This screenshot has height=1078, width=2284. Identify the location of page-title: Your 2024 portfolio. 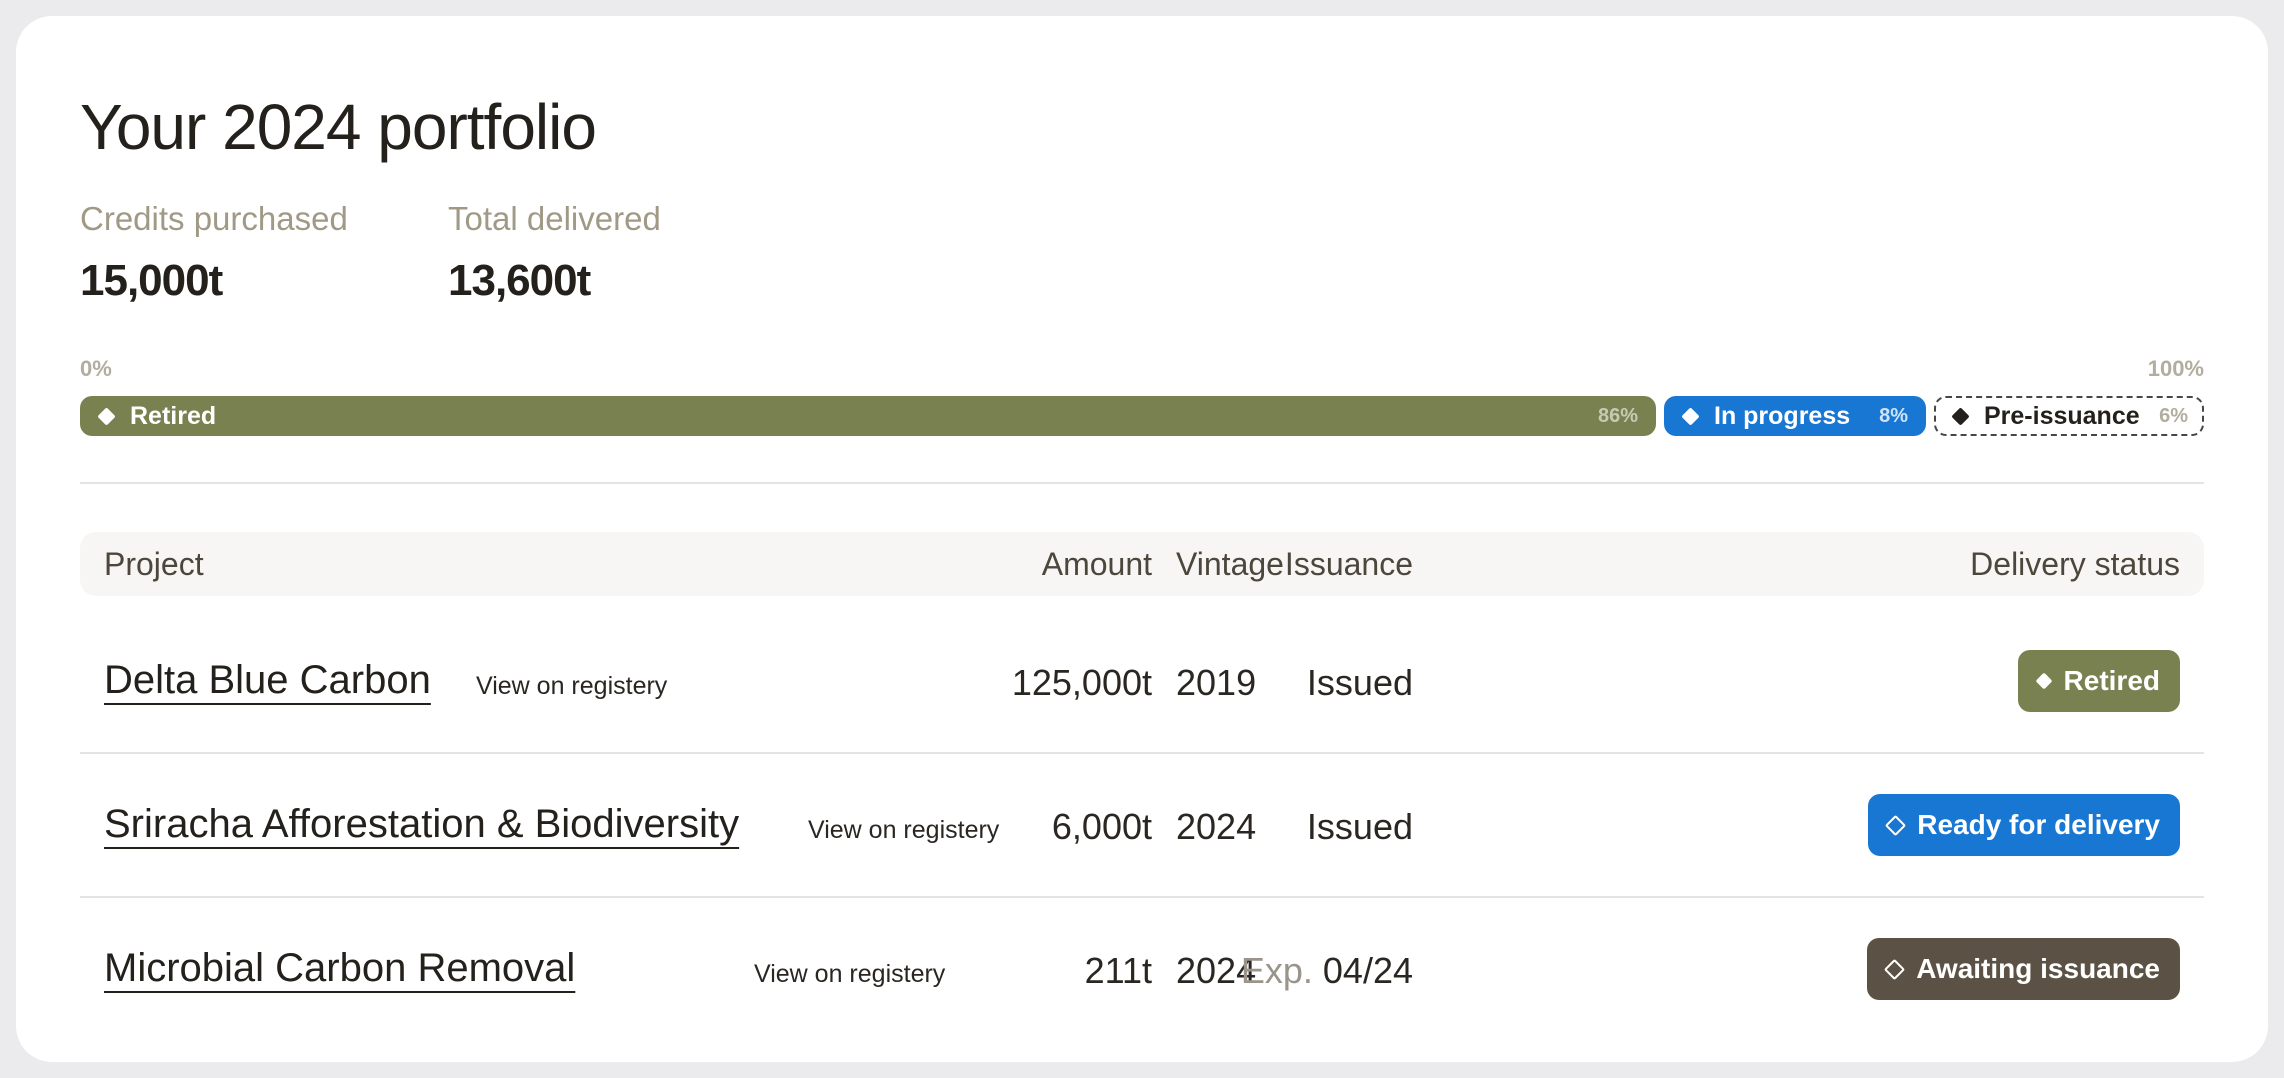
(338, 127).